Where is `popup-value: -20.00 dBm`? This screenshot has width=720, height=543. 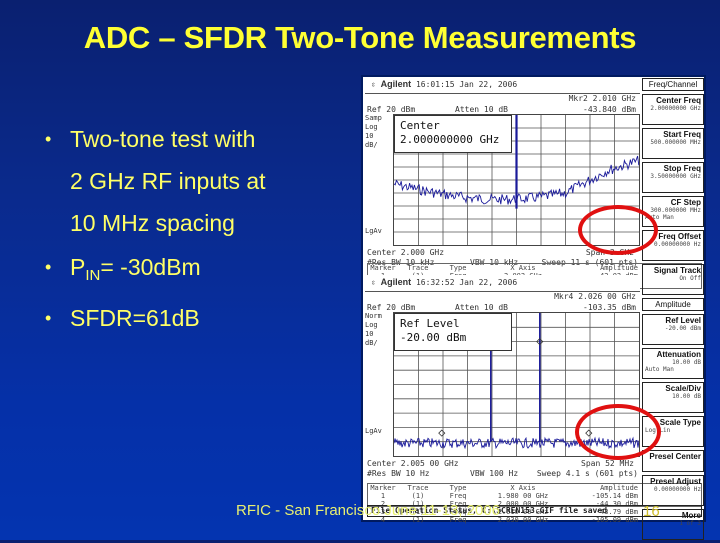
popup-value: -20.00 dBm is located at coordinates (433, 337).